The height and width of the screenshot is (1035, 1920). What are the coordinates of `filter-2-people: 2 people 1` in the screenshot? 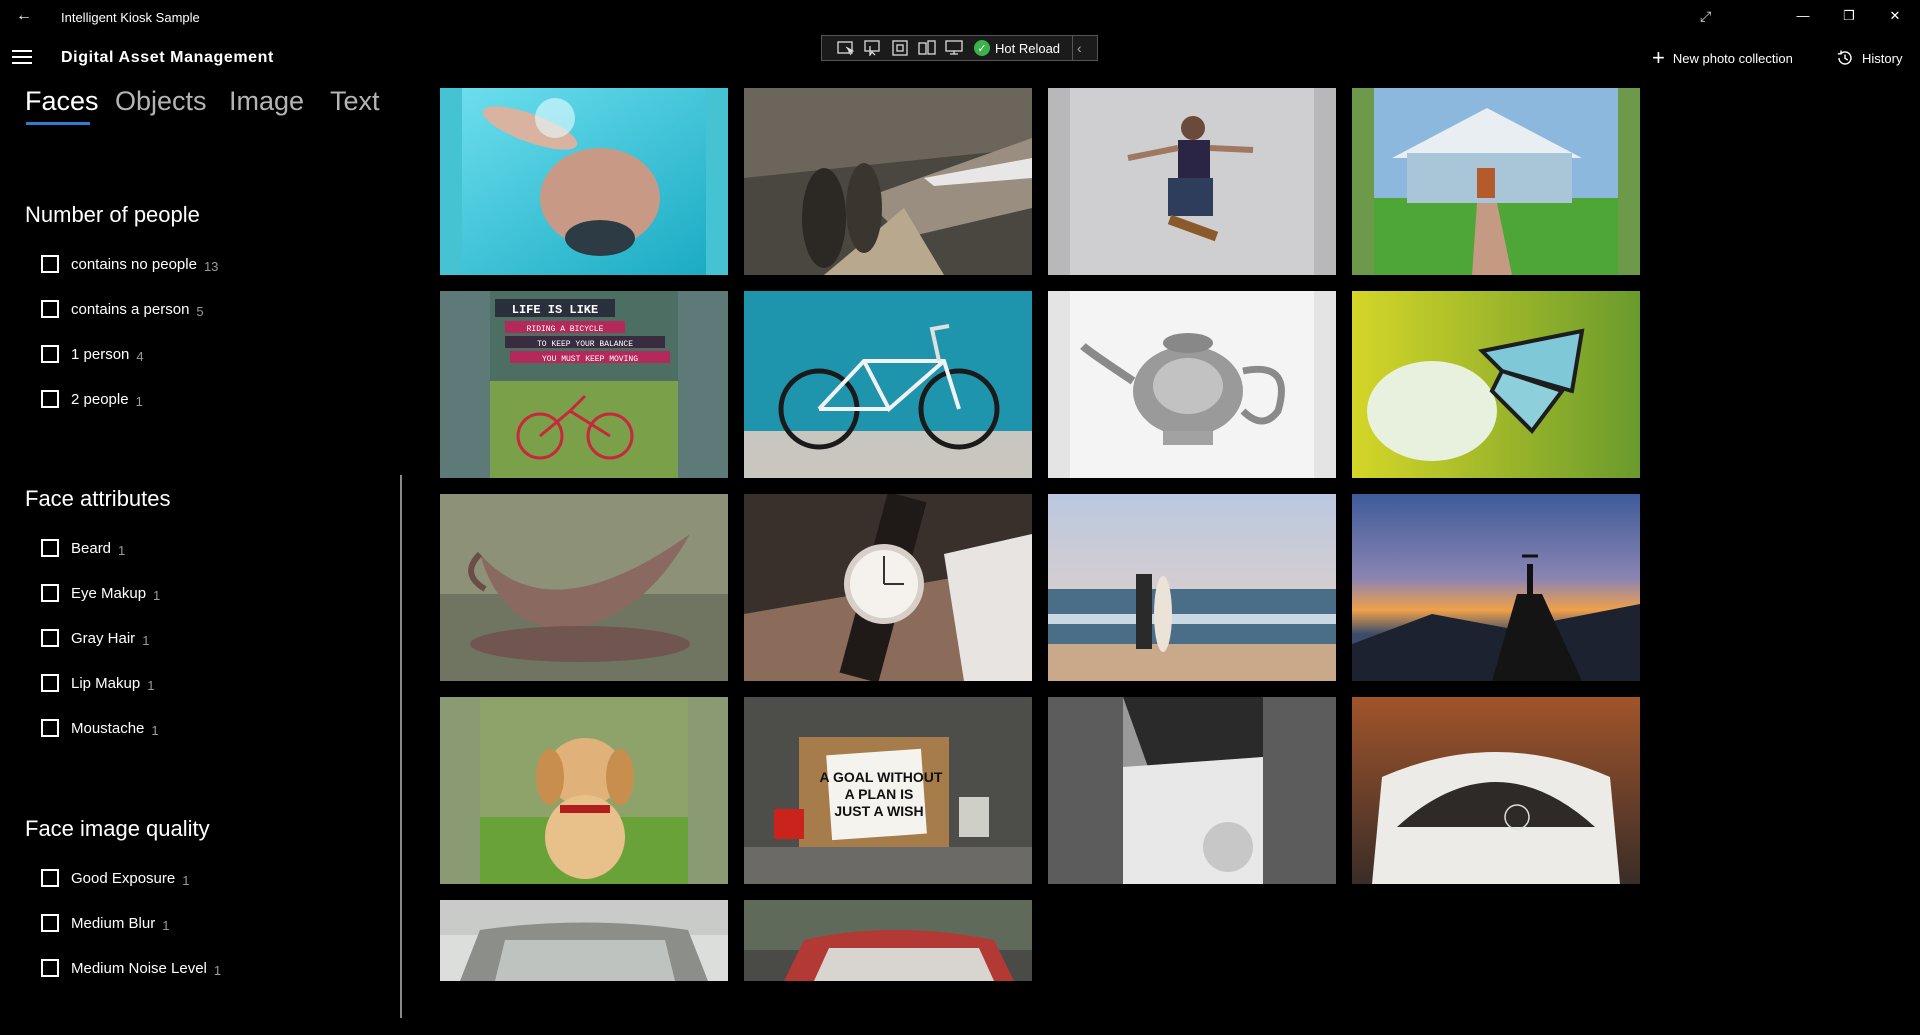 It's located at (92, 399).